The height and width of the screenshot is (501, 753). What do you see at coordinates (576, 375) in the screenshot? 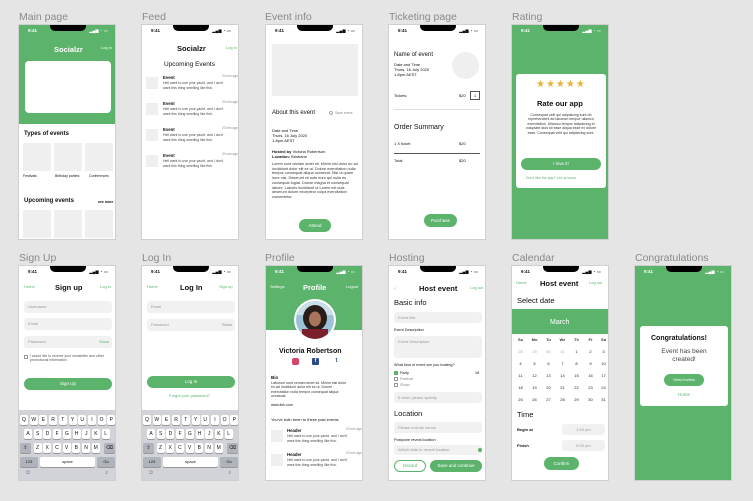
I see `calendar-day: 15` at bounding box center [576, 375].